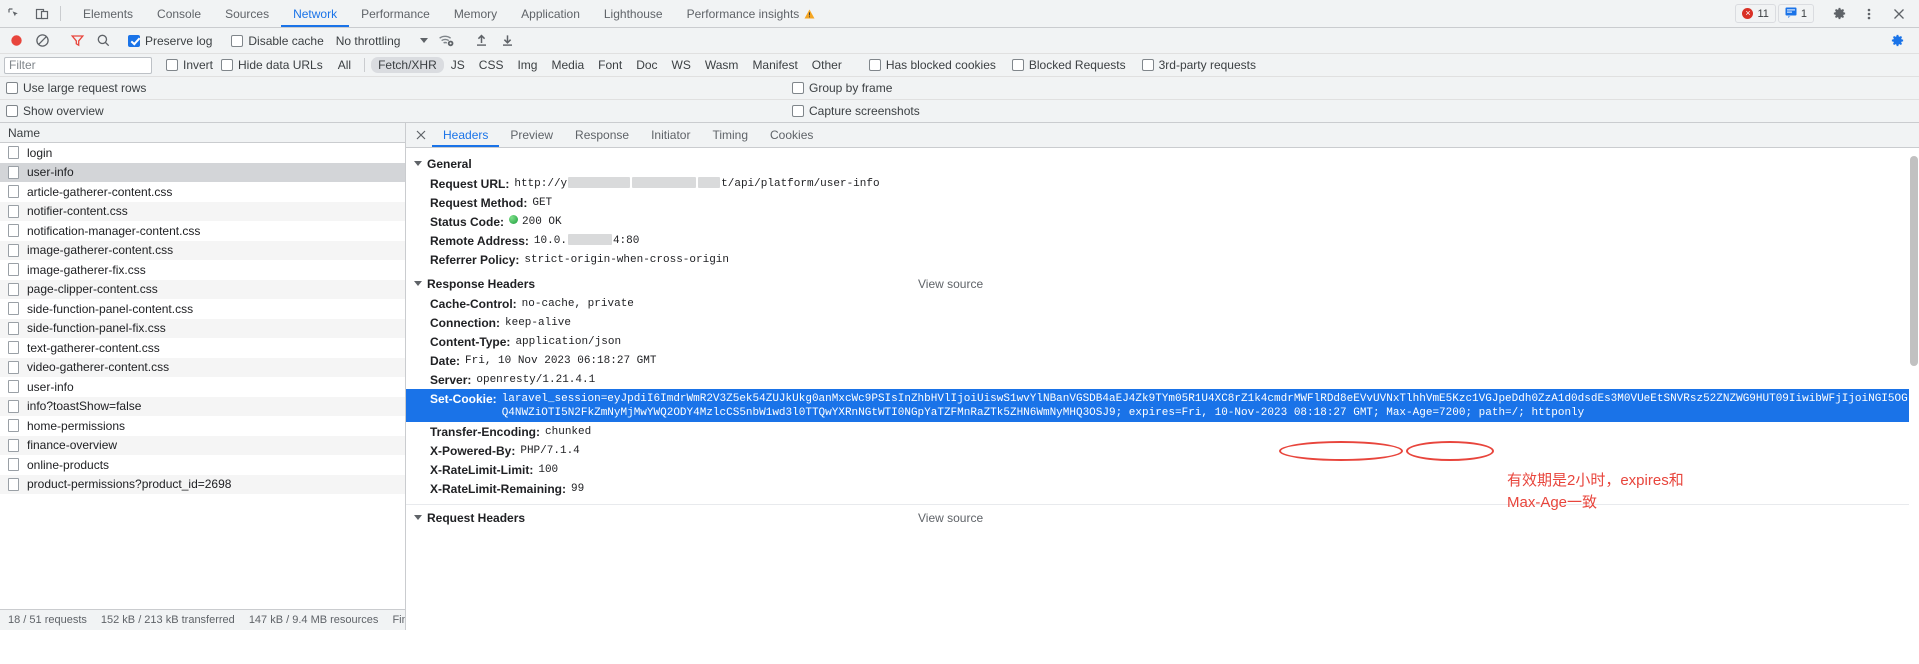 Image resolution: width=1919 pixels, height=664 pixels. I want to click on request-name: finance-overview, so click(72, 445).